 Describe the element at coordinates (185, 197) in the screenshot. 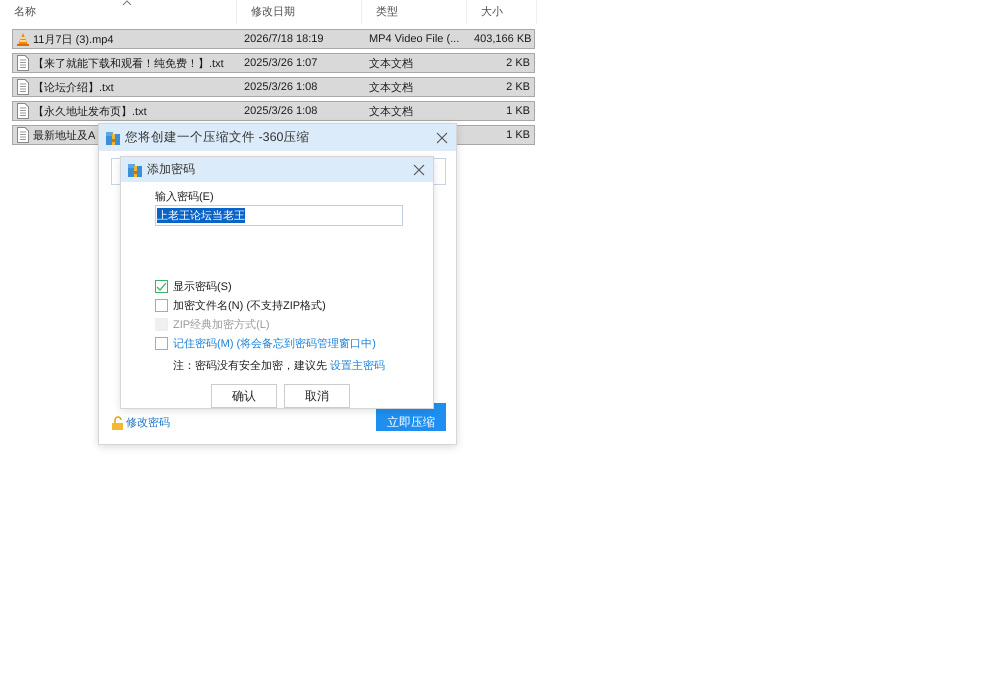

I see `field-label: 输入密码(E)` at that location.